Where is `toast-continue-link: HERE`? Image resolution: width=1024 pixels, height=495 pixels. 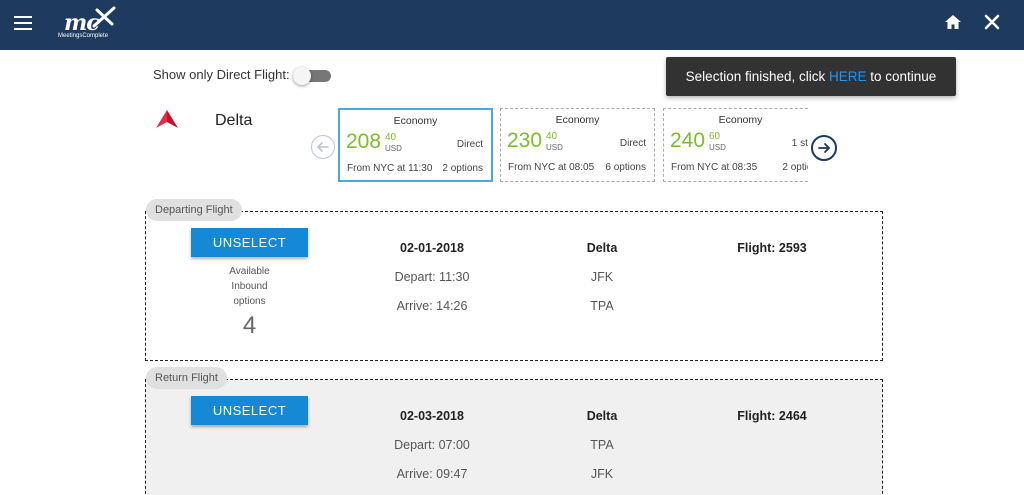 toast-continue-link: HERE is located at coordinates (848, 76).